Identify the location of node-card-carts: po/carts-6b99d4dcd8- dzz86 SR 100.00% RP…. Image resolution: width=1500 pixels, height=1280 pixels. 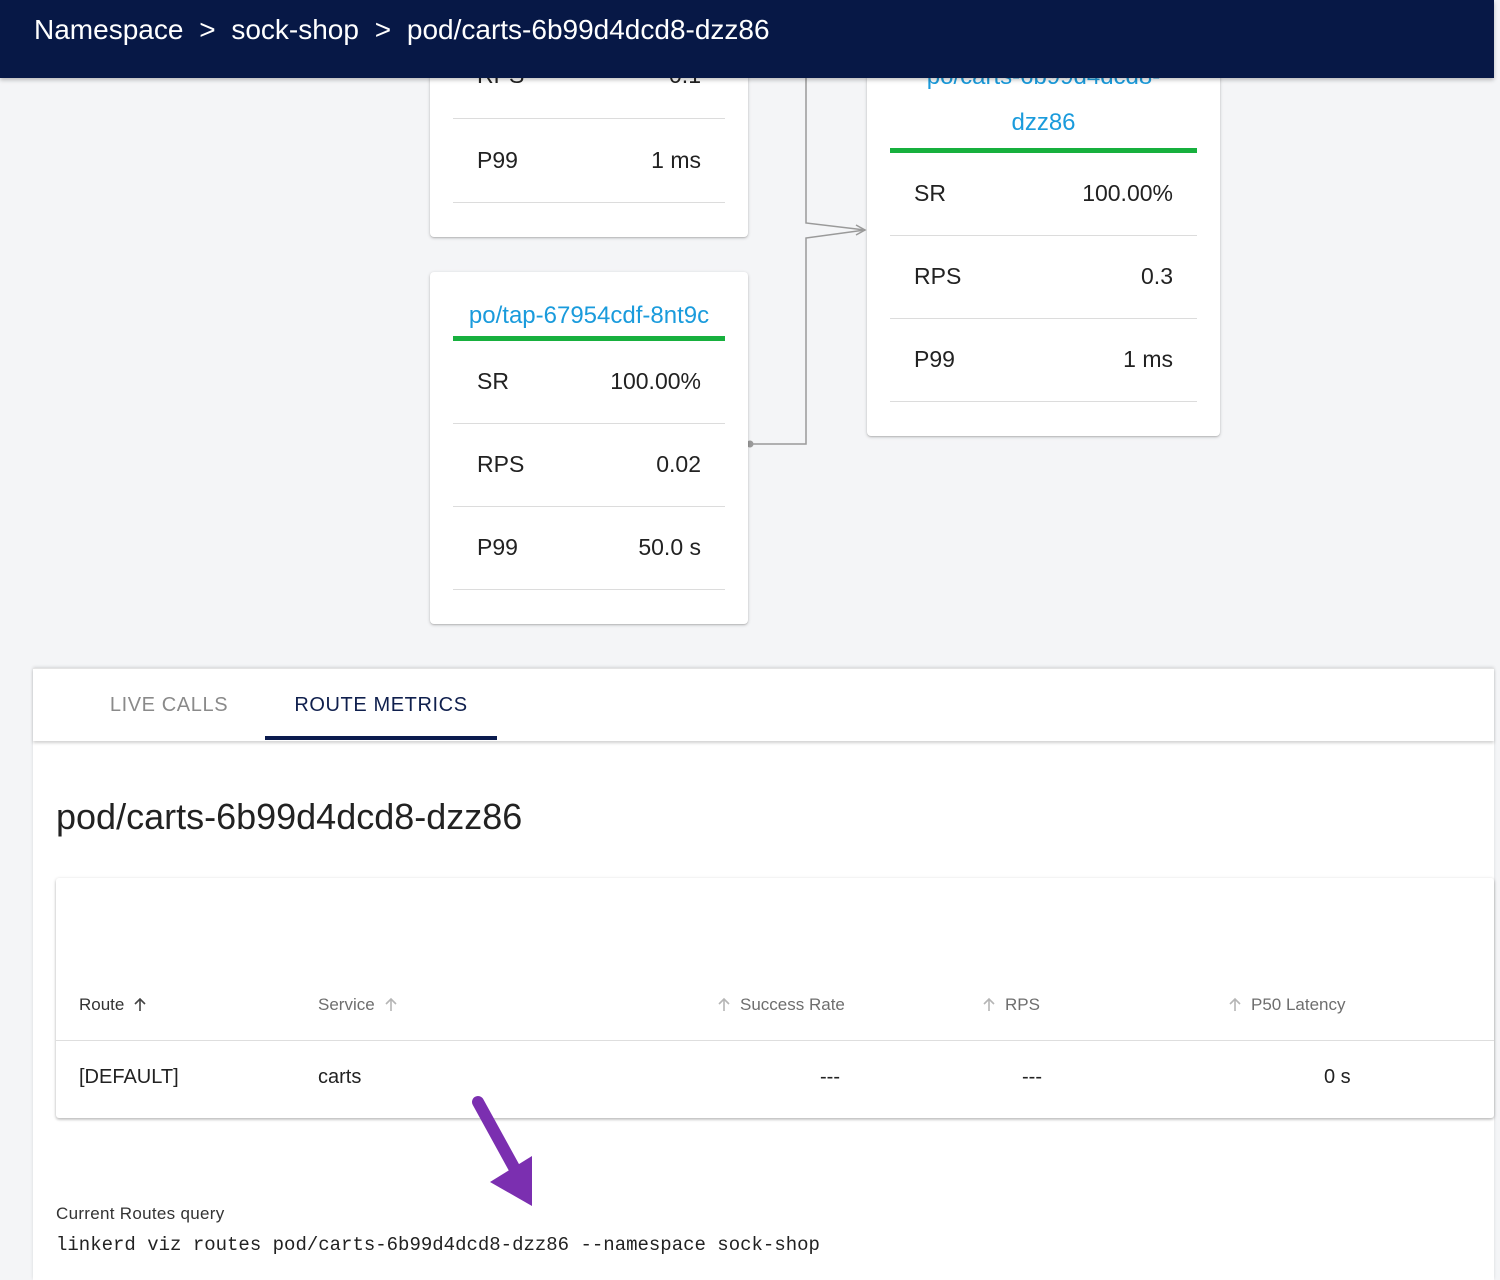
(1043, 257).